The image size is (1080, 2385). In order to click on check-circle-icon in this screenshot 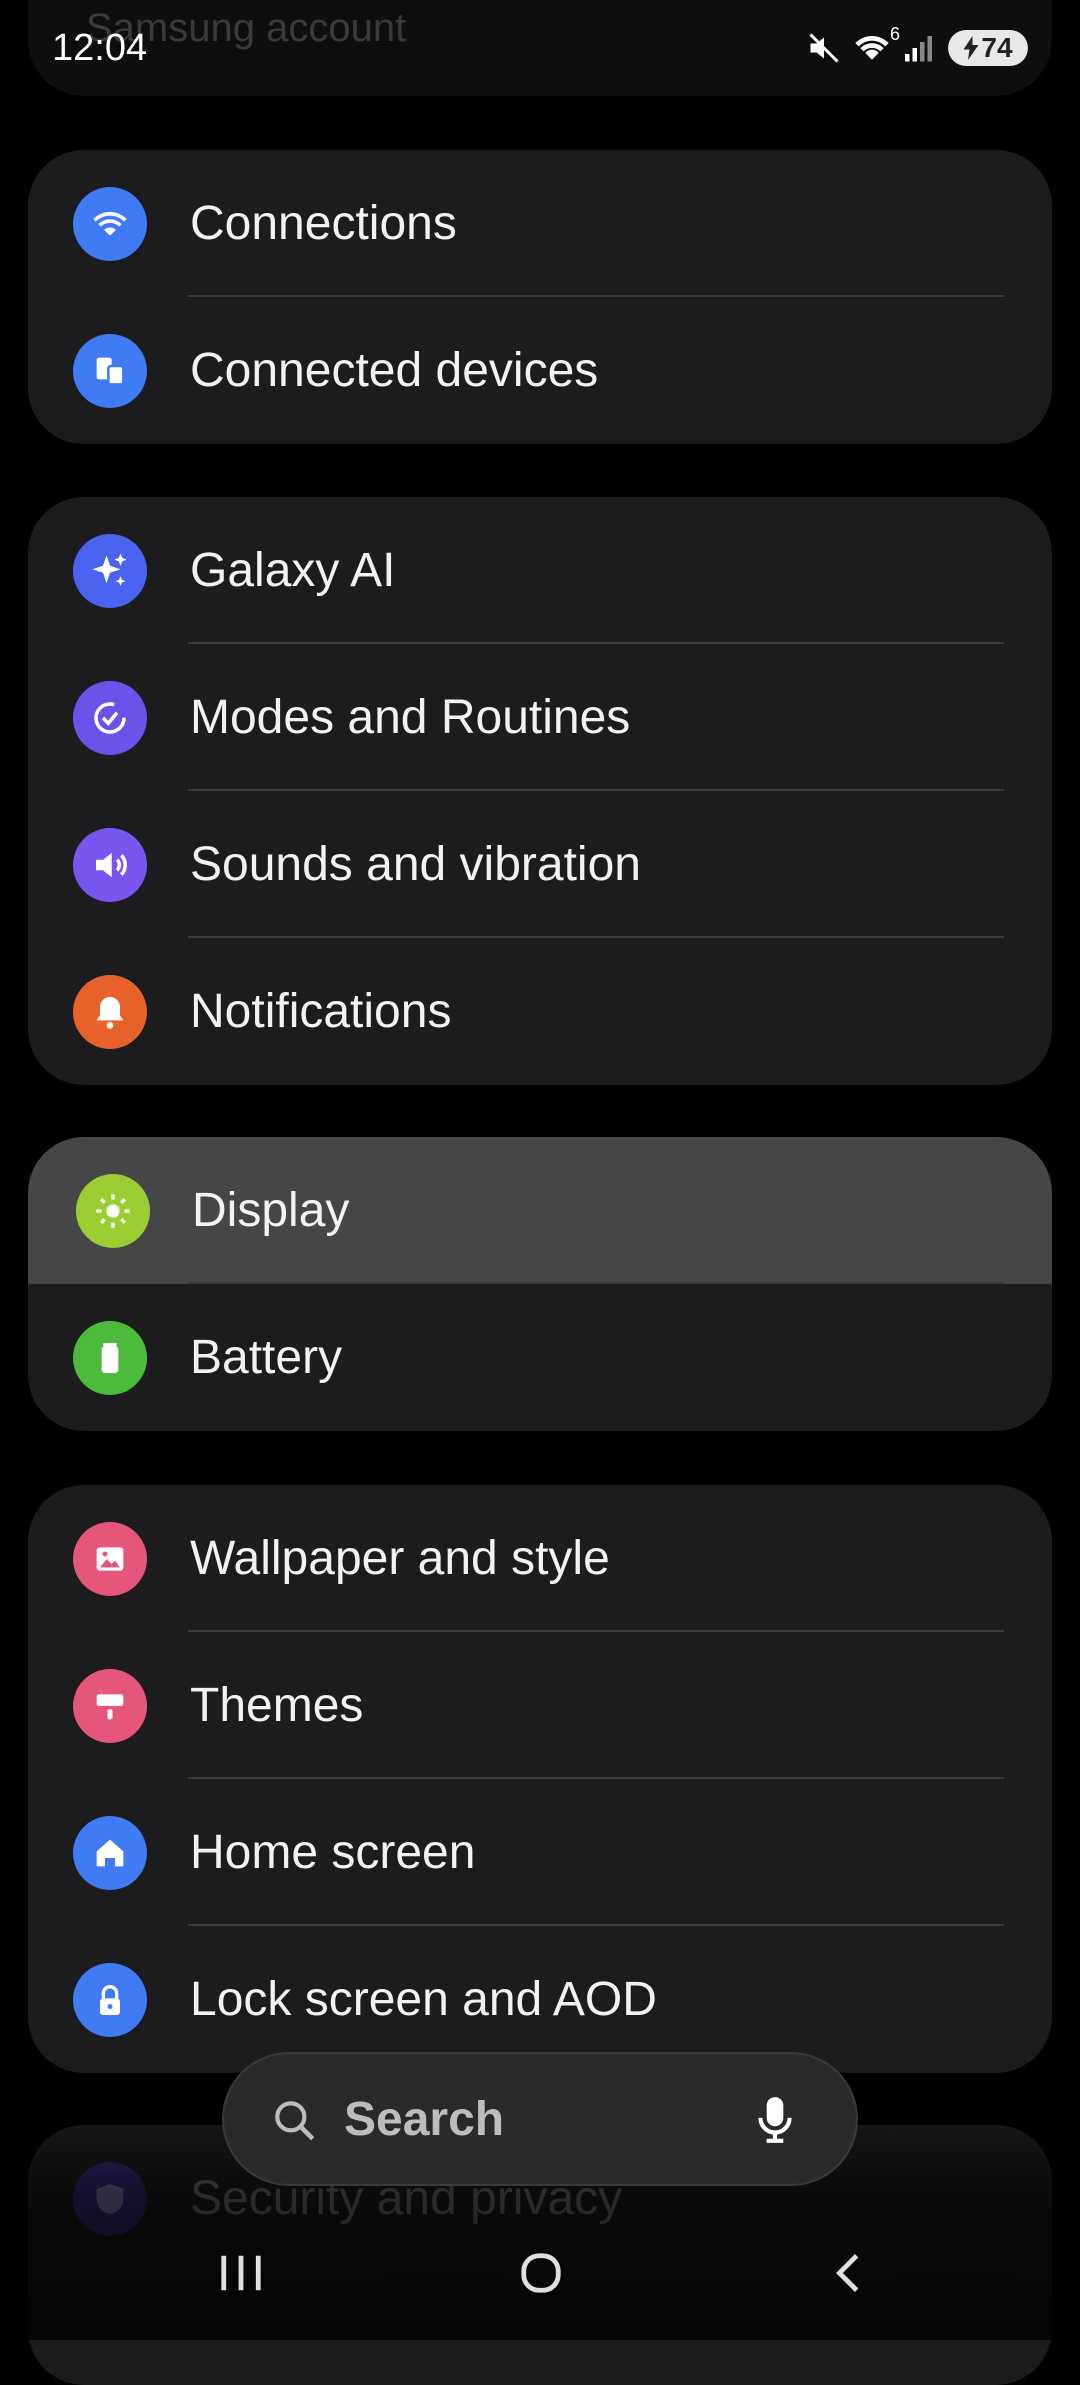, I will do `click(110, 717)`.